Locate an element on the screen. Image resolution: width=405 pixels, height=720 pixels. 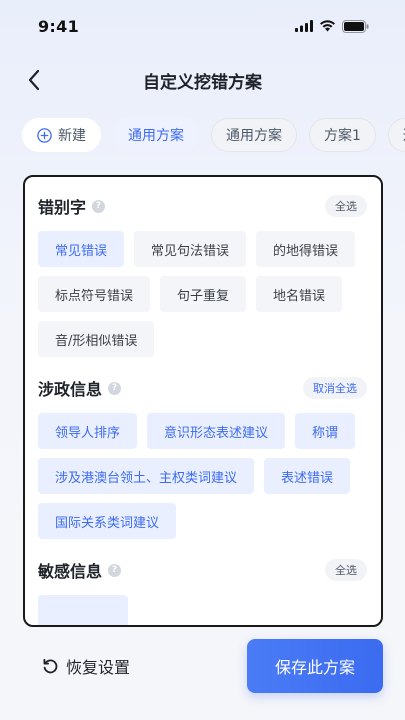
scheme-tabs: 新建 通用方案 通用方案 方案1 通 is located at coordinates (213, 135).